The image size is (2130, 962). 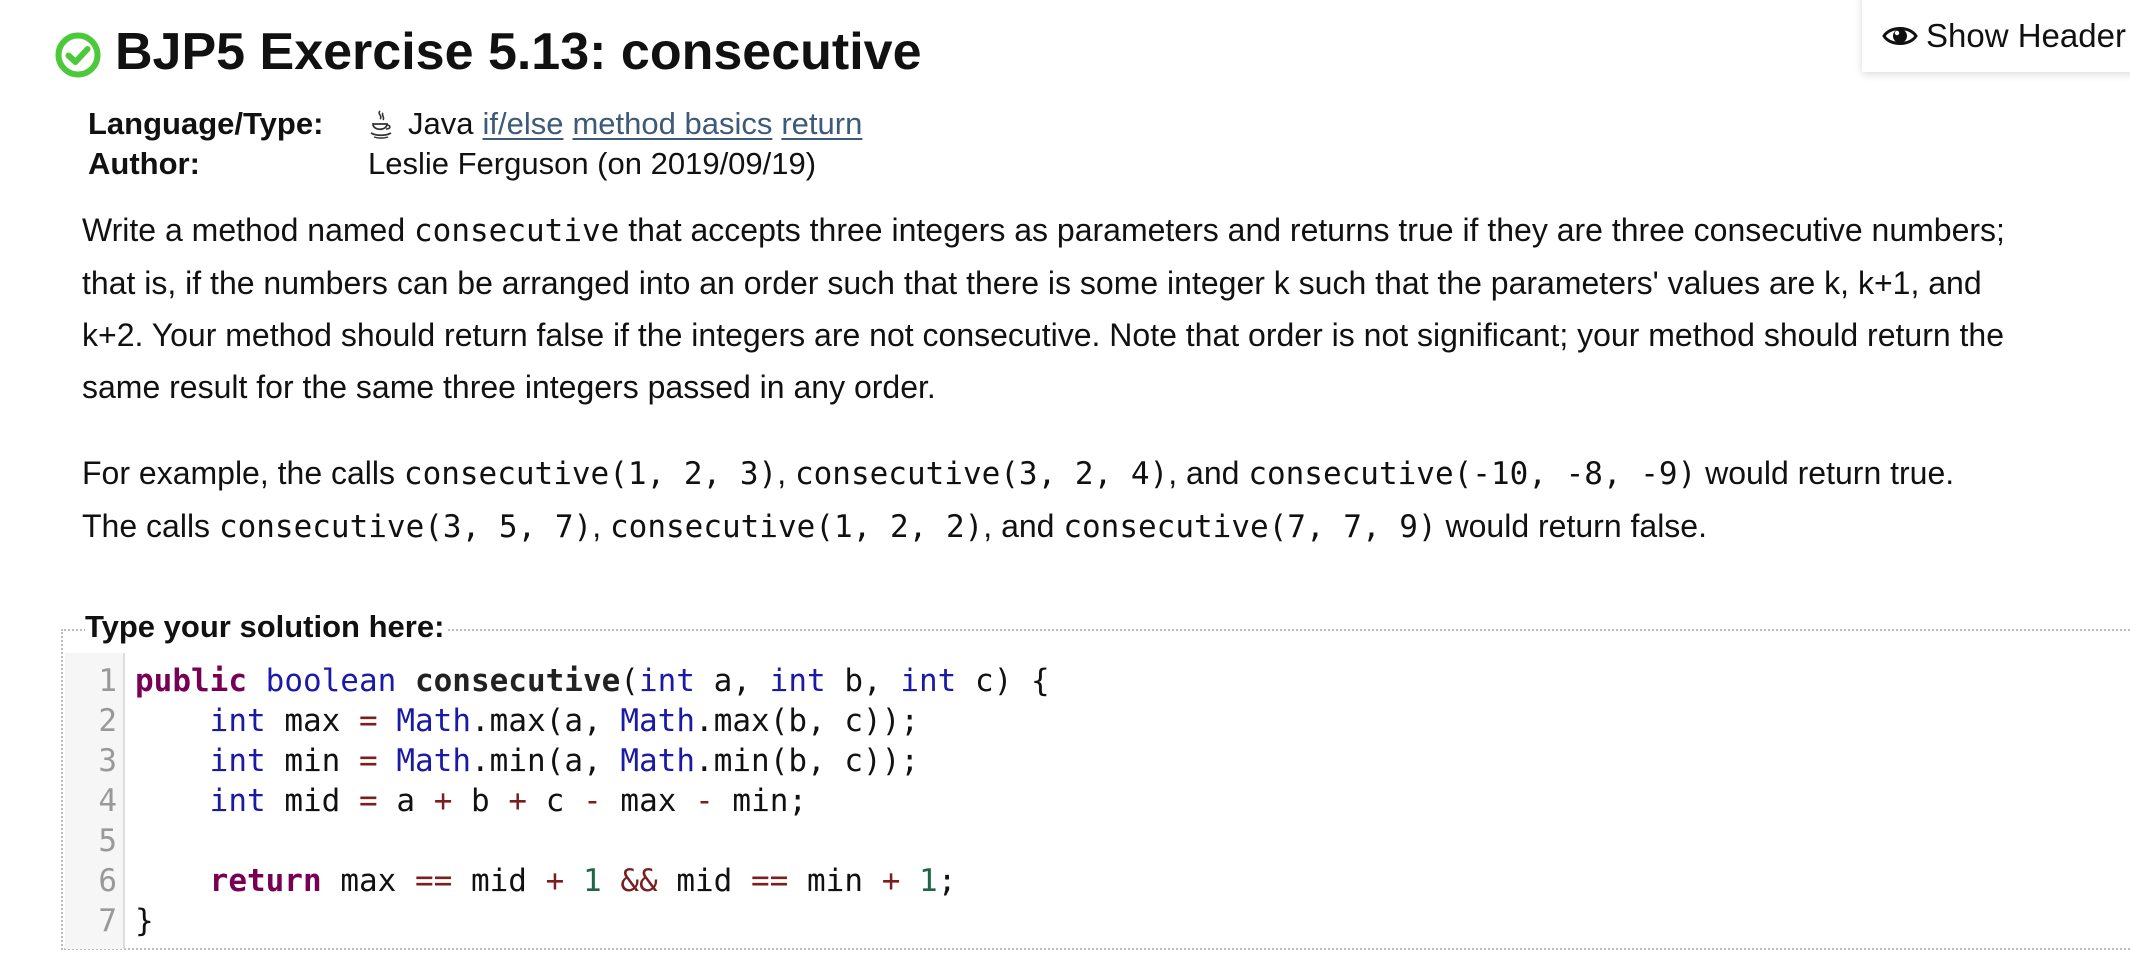 What do you see at coordinates (107, 921) in the screenshot?
I see `line-number: 7` at bounding box center [107, 921].